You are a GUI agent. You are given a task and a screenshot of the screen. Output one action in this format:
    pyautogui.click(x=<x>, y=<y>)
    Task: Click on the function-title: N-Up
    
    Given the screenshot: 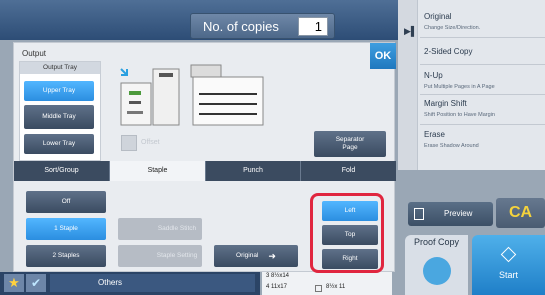 What is the action you would take?
    pyautogui.click(x=433, y=75)
    